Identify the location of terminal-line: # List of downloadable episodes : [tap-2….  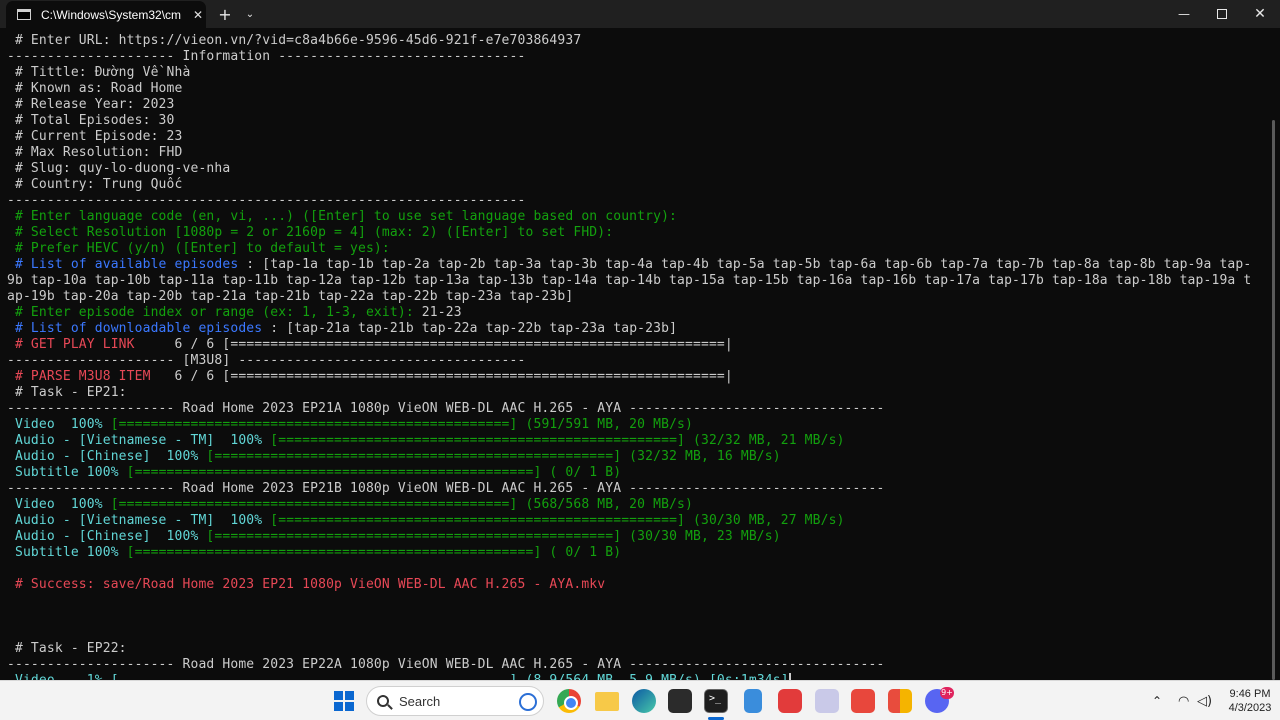
(633, 329).